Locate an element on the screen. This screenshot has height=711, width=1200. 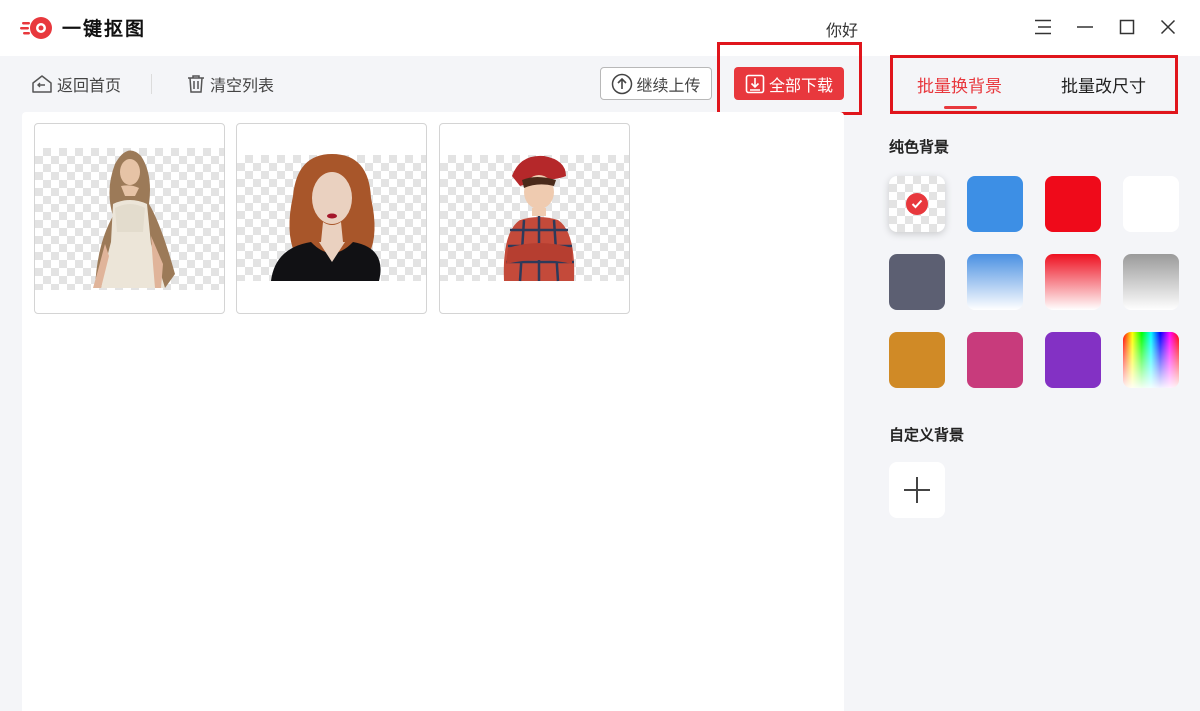
tab-batch-background: 批量换背景 is located at coordinates (959, 84).